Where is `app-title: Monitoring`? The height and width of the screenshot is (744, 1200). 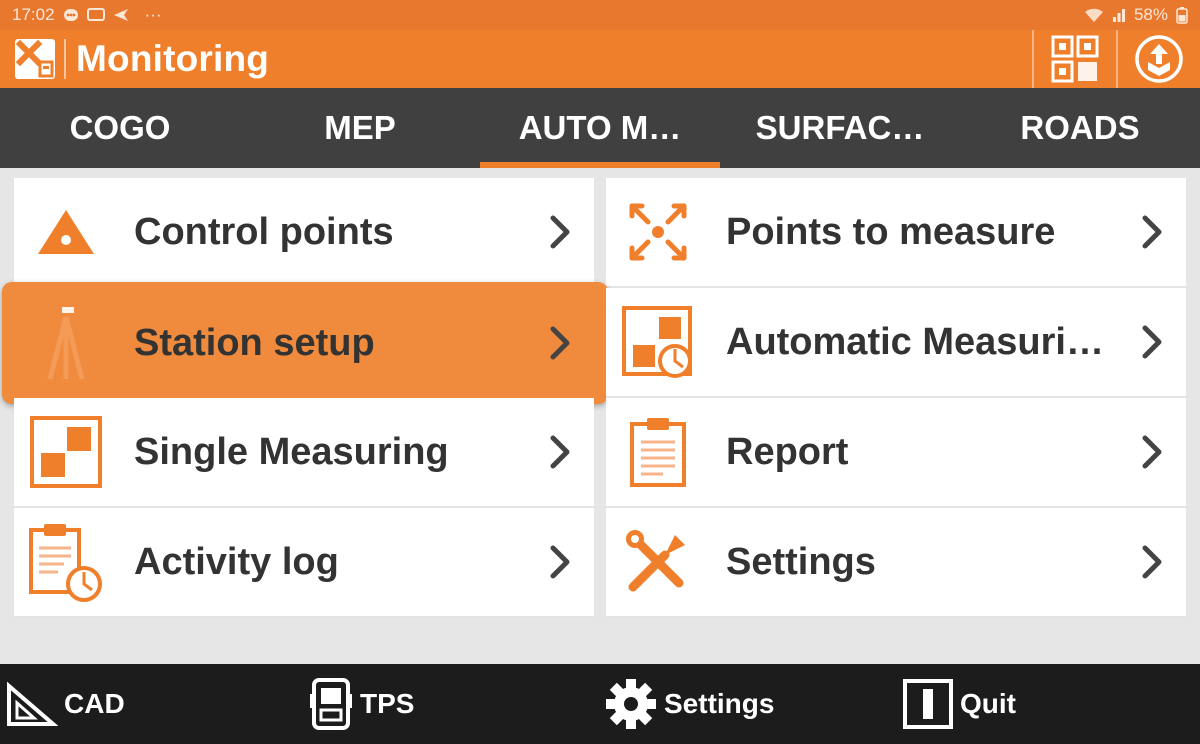
app-title: Monitoring is located at coordinates (173, 58).